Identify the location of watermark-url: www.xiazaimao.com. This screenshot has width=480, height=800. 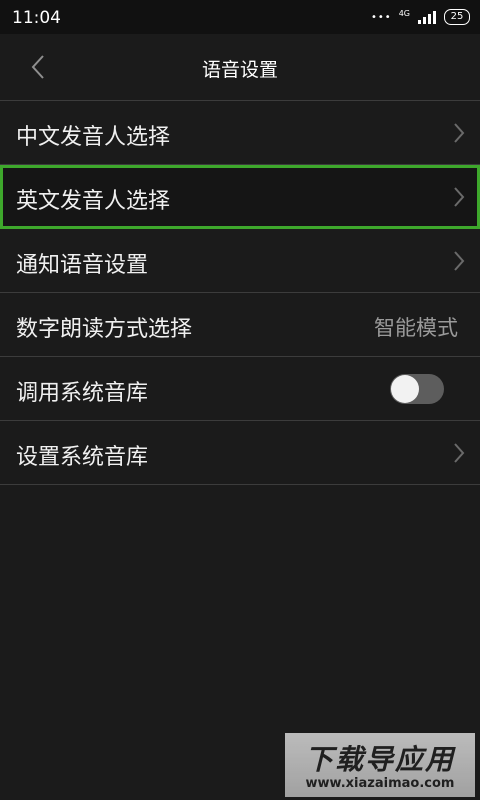
(380, 783).